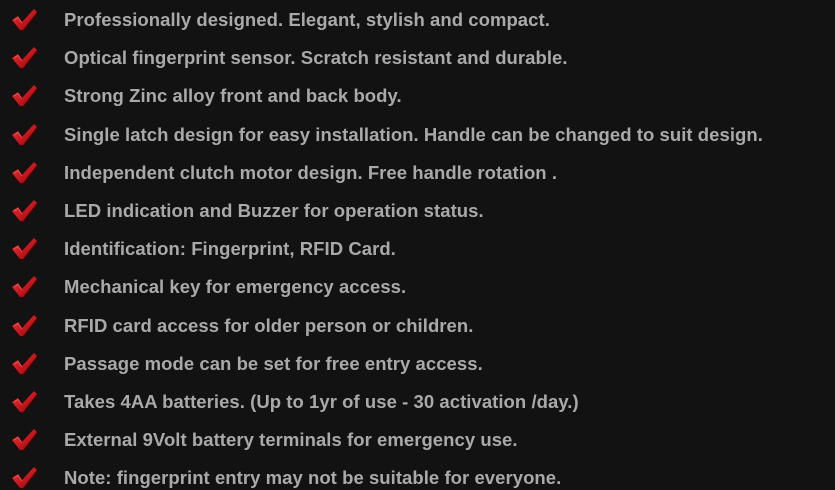 The image size is (835, 490). What do you see at coordinates (417, 96) in the screenshot?
I see `list-item: Strong Zinc alloy front and back body.` at bounding box center [417, 96].